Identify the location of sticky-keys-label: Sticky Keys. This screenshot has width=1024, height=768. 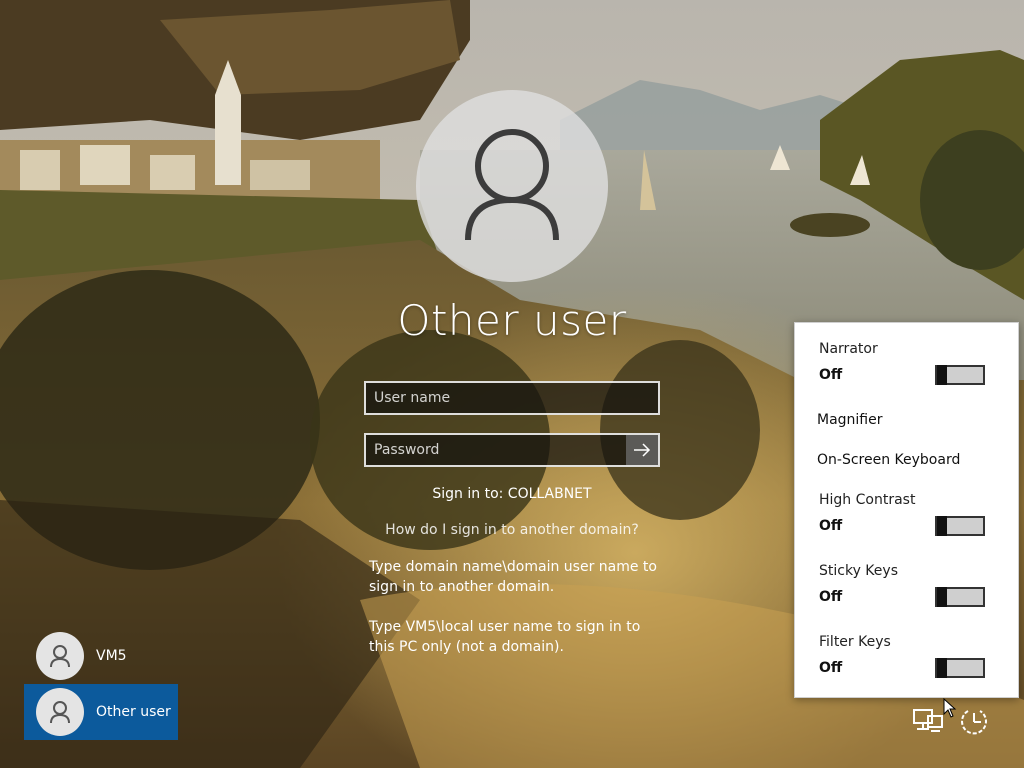
(858, 571).